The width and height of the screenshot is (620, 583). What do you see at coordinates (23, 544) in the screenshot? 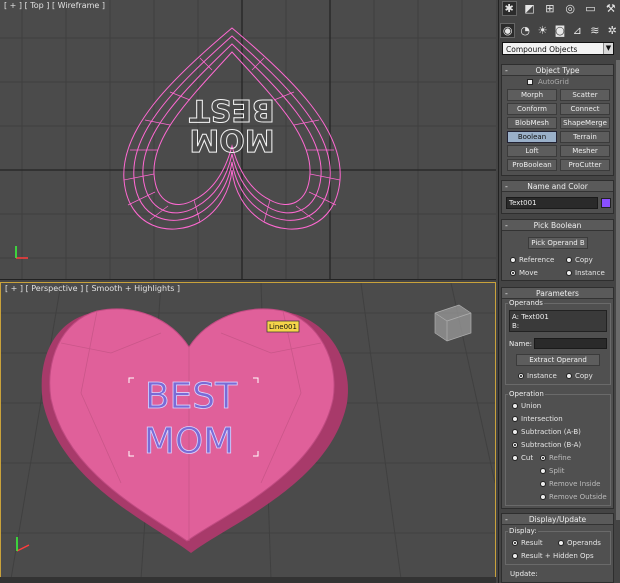
I see `axis-gizmo-persp` at bounding box center [23, 544].